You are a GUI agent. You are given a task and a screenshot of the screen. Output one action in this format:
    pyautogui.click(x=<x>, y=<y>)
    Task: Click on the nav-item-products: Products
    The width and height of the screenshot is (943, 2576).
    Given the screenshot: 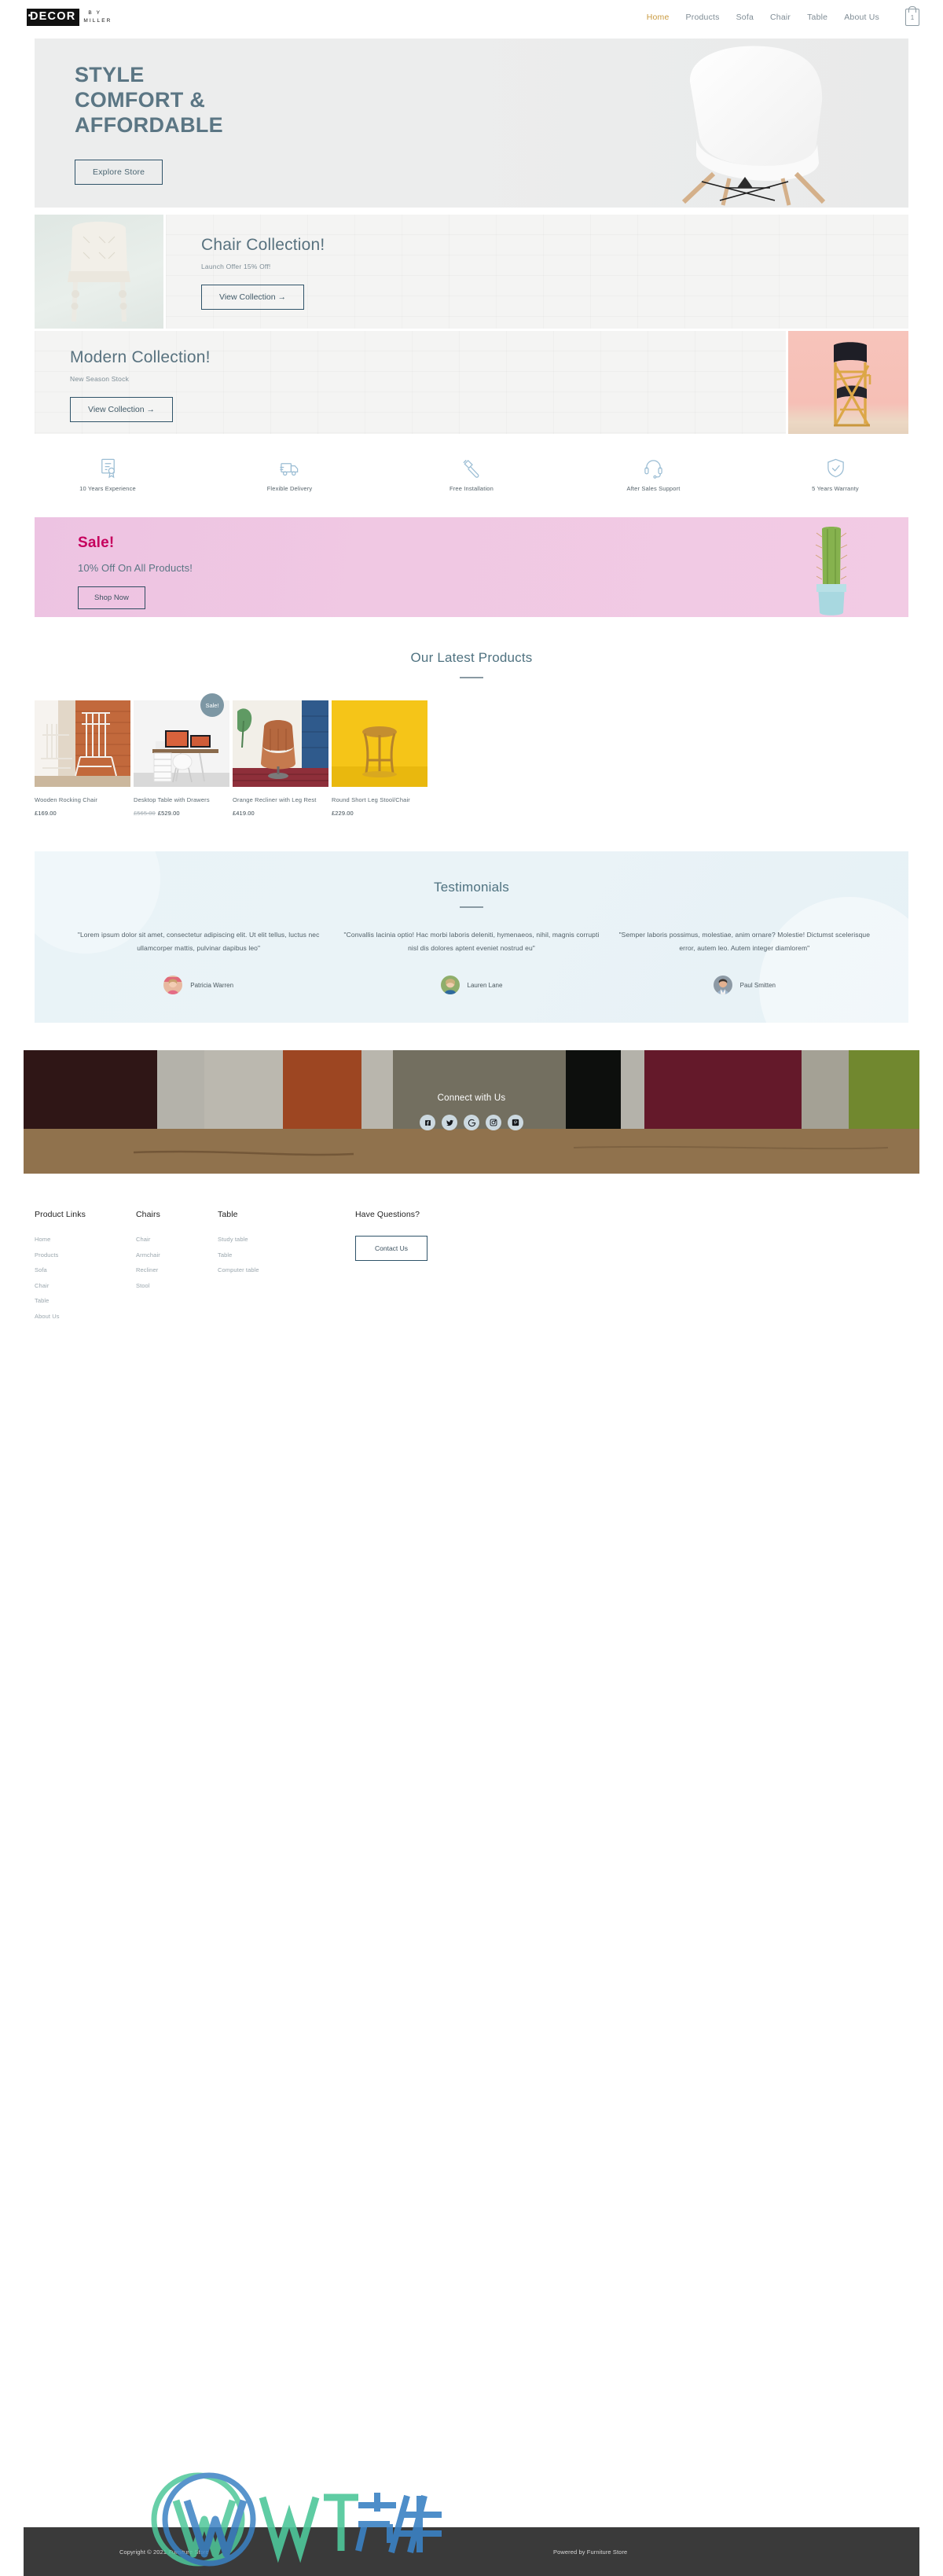 What is the action you would take?
    pyautogui.click(x=703, y=17)
    